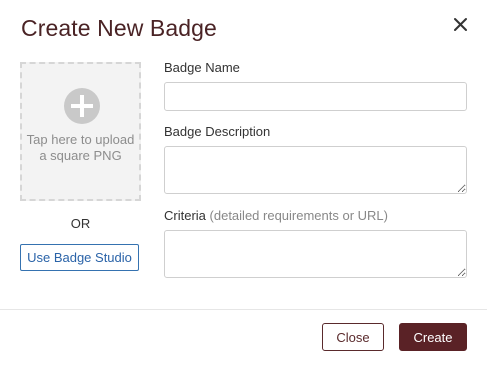 Image resolution: width=487 pixels, height=365 pixels. What do you see at coordinates (80, 223) in the screenshot?
I see `or-separator: OR` at bounding box center [80, 223].